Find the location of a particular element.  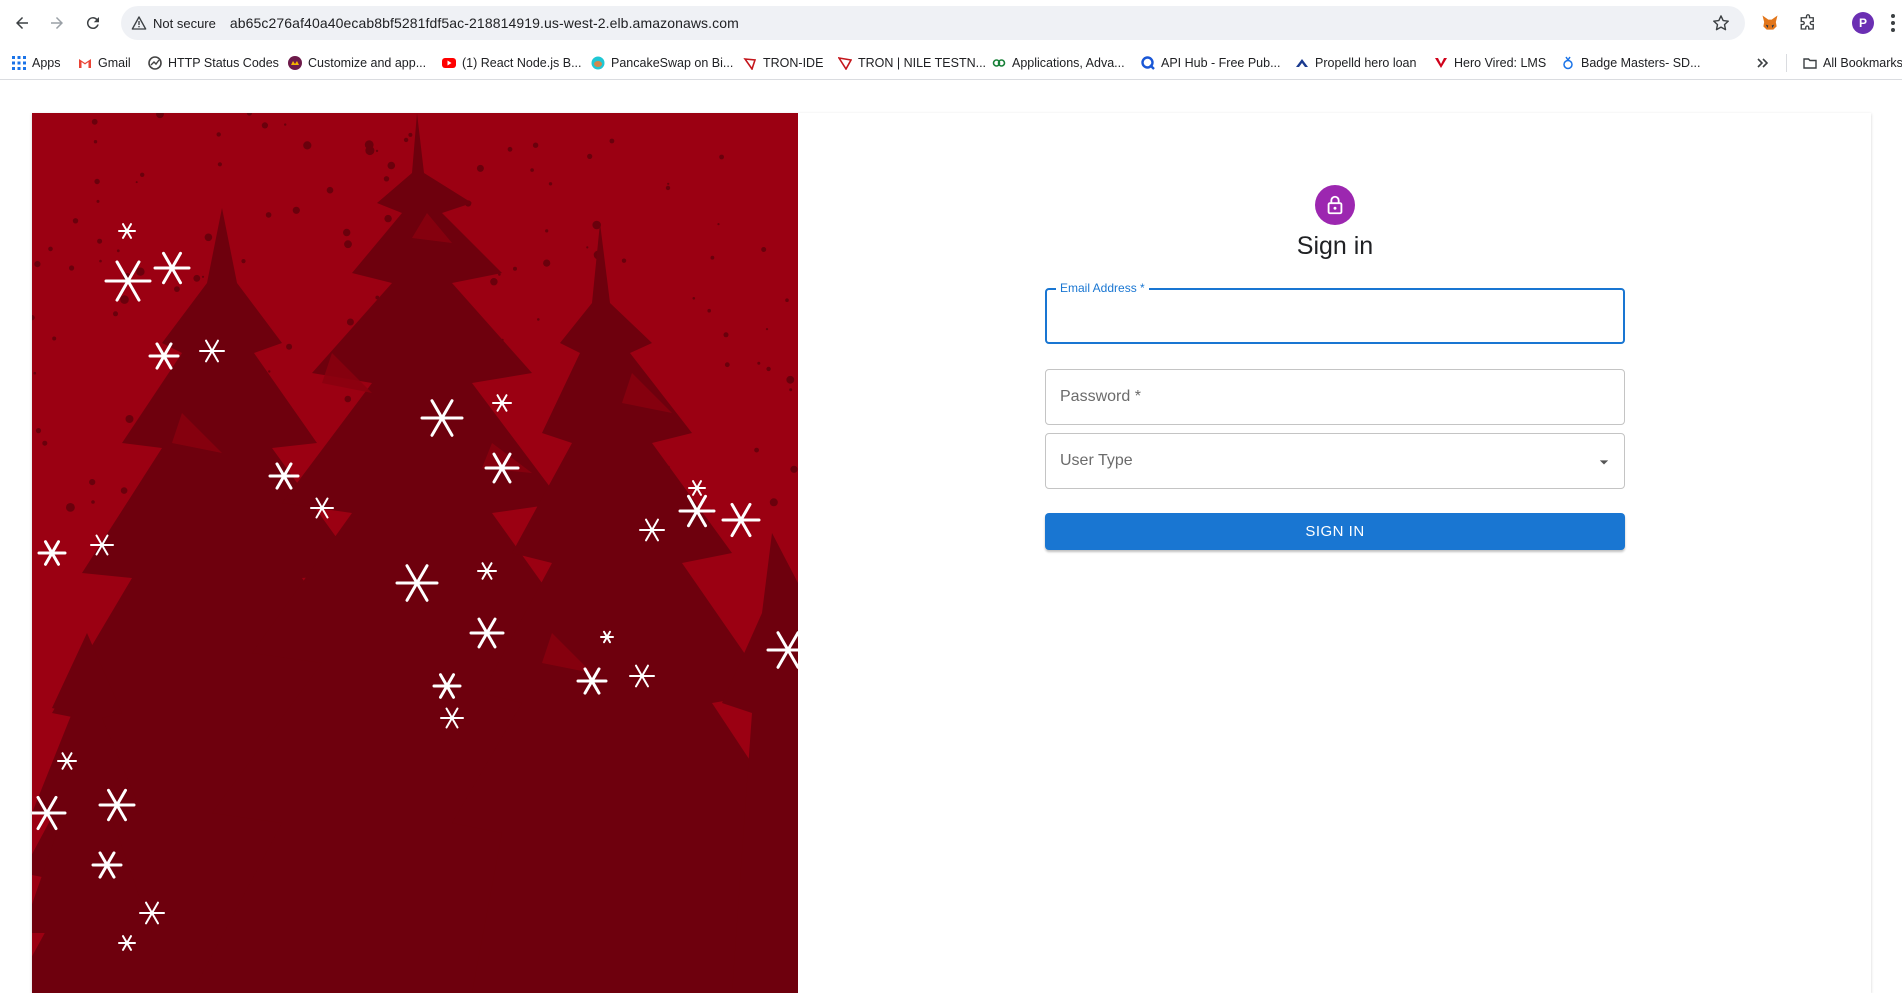

sign-in-button: SIGN IN is located at coordinates (1335, 531).